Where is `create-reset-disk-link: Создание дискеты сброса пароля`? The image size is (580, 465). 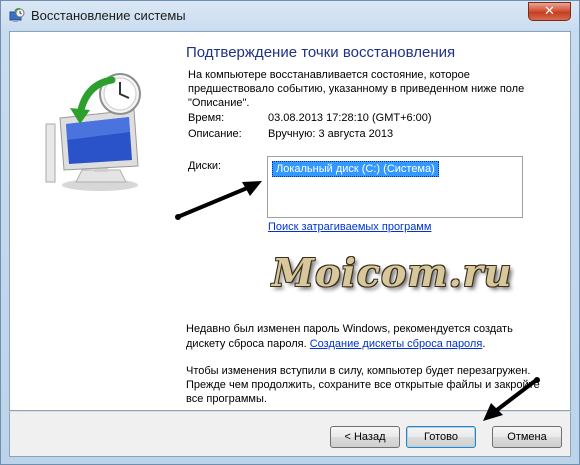 create-reset-disk-link: Создание дискеты сброса пароля is located at coordinates (396, 344).